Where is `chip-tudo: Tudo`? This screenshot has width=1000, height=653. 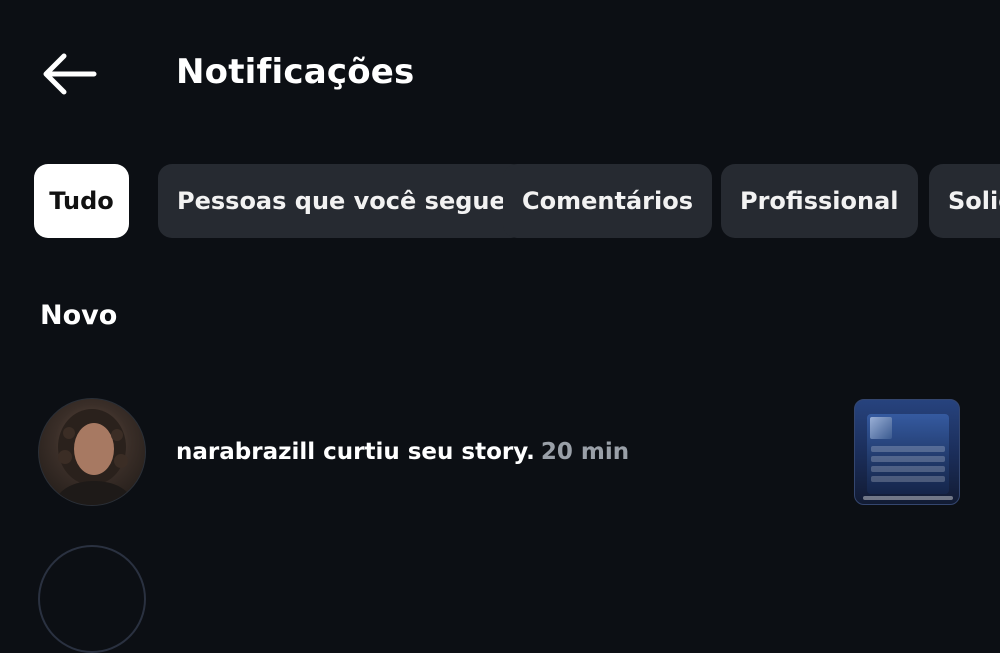
chip-tudo: Tudo is located at coordinates (81, 201).